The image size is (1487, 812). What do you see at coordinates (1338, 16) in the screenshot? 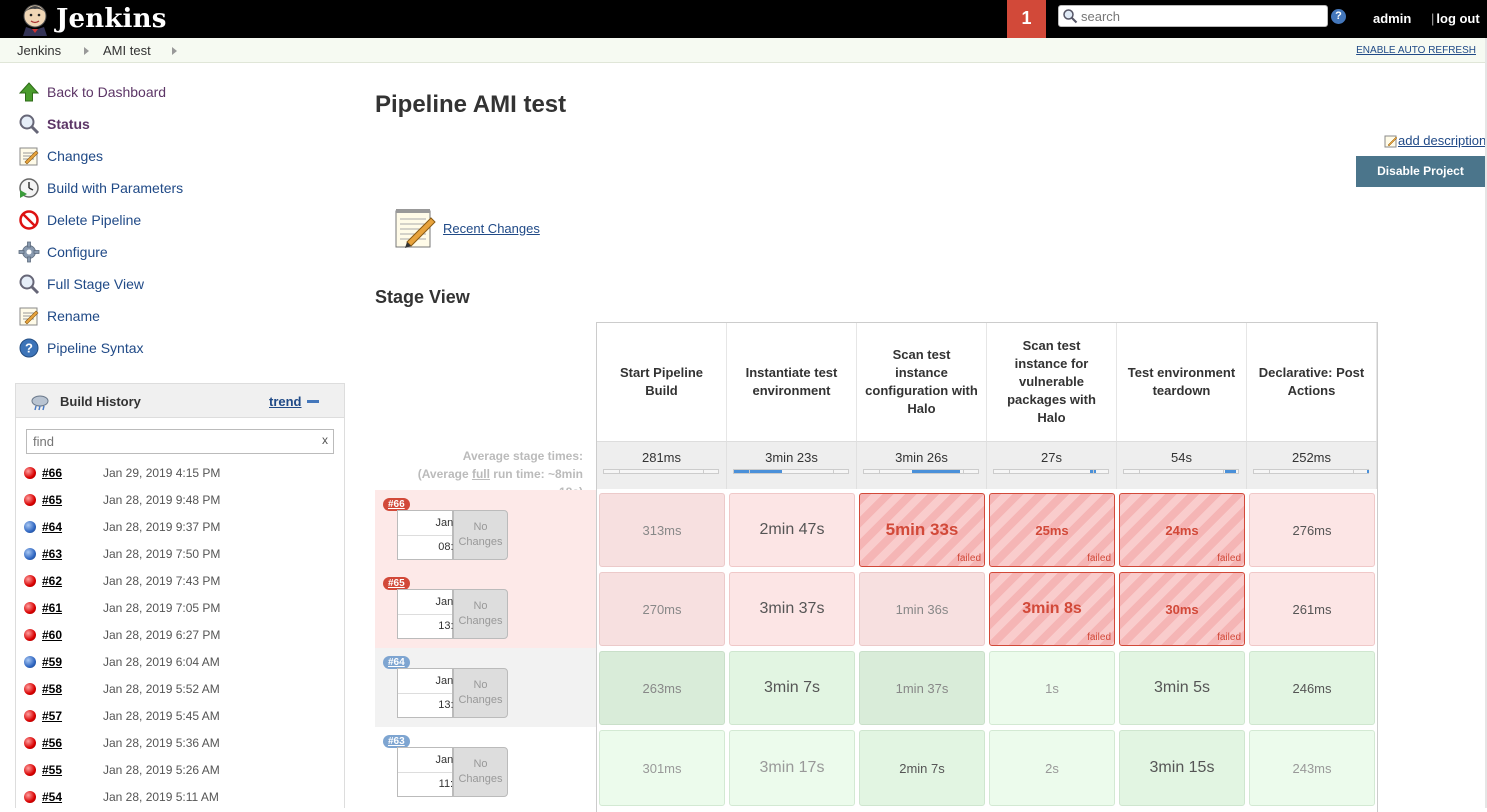
I see `help-icon: ?` at bounding box center [1338, 16].